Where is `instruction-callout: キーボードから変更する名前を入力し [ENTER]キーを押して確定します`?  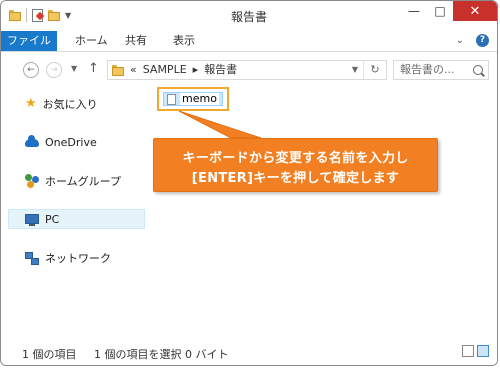 instruction-callout: キーボードから変更する名前を入力し [ENTER]キーを押して確定します is located at coordinates (295, 165).